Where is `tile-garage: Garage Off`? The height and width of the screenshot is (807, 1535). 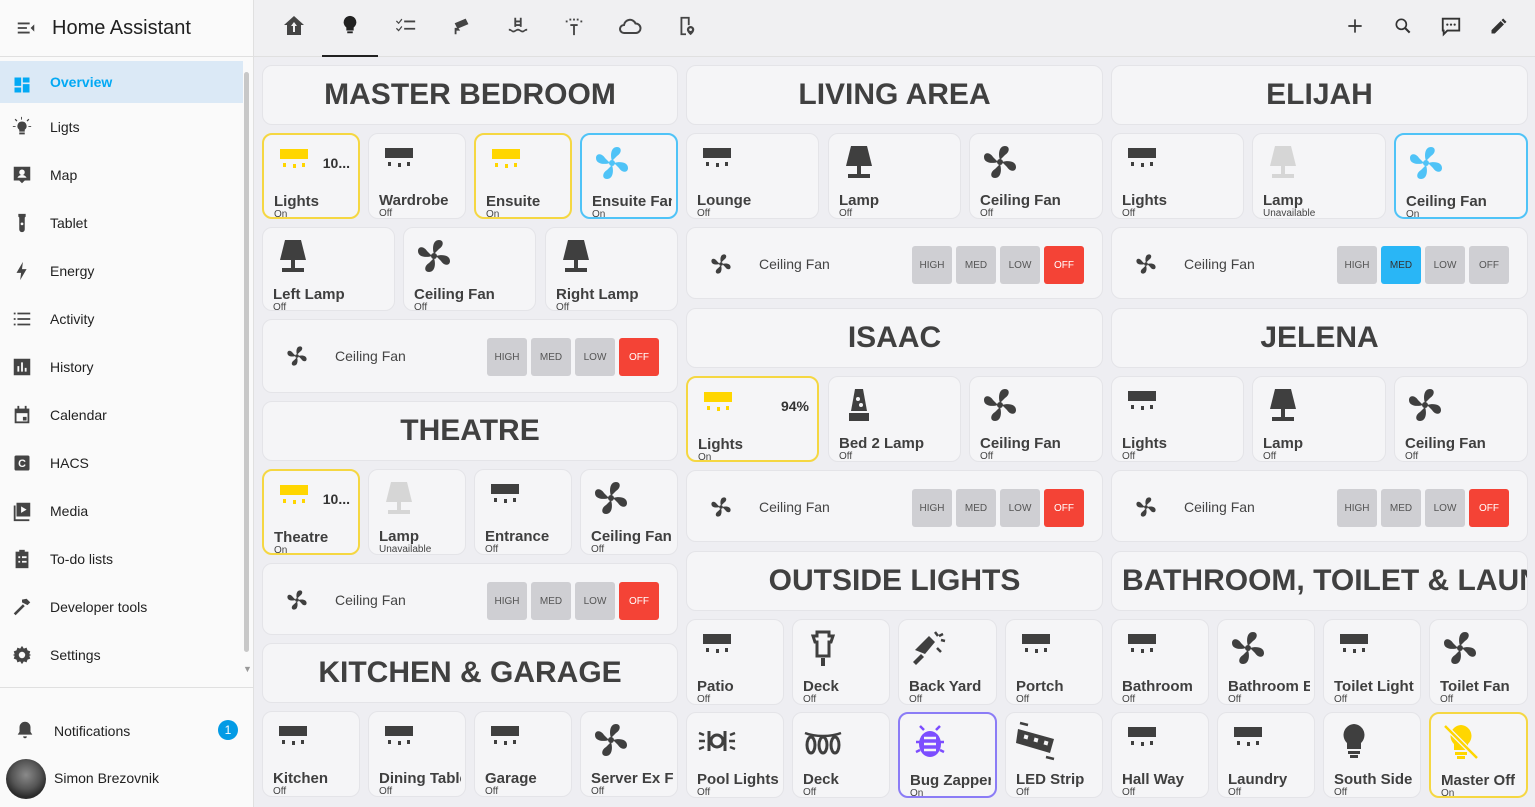
tile-garage: Garage Off is located at coordinates (523, 754).